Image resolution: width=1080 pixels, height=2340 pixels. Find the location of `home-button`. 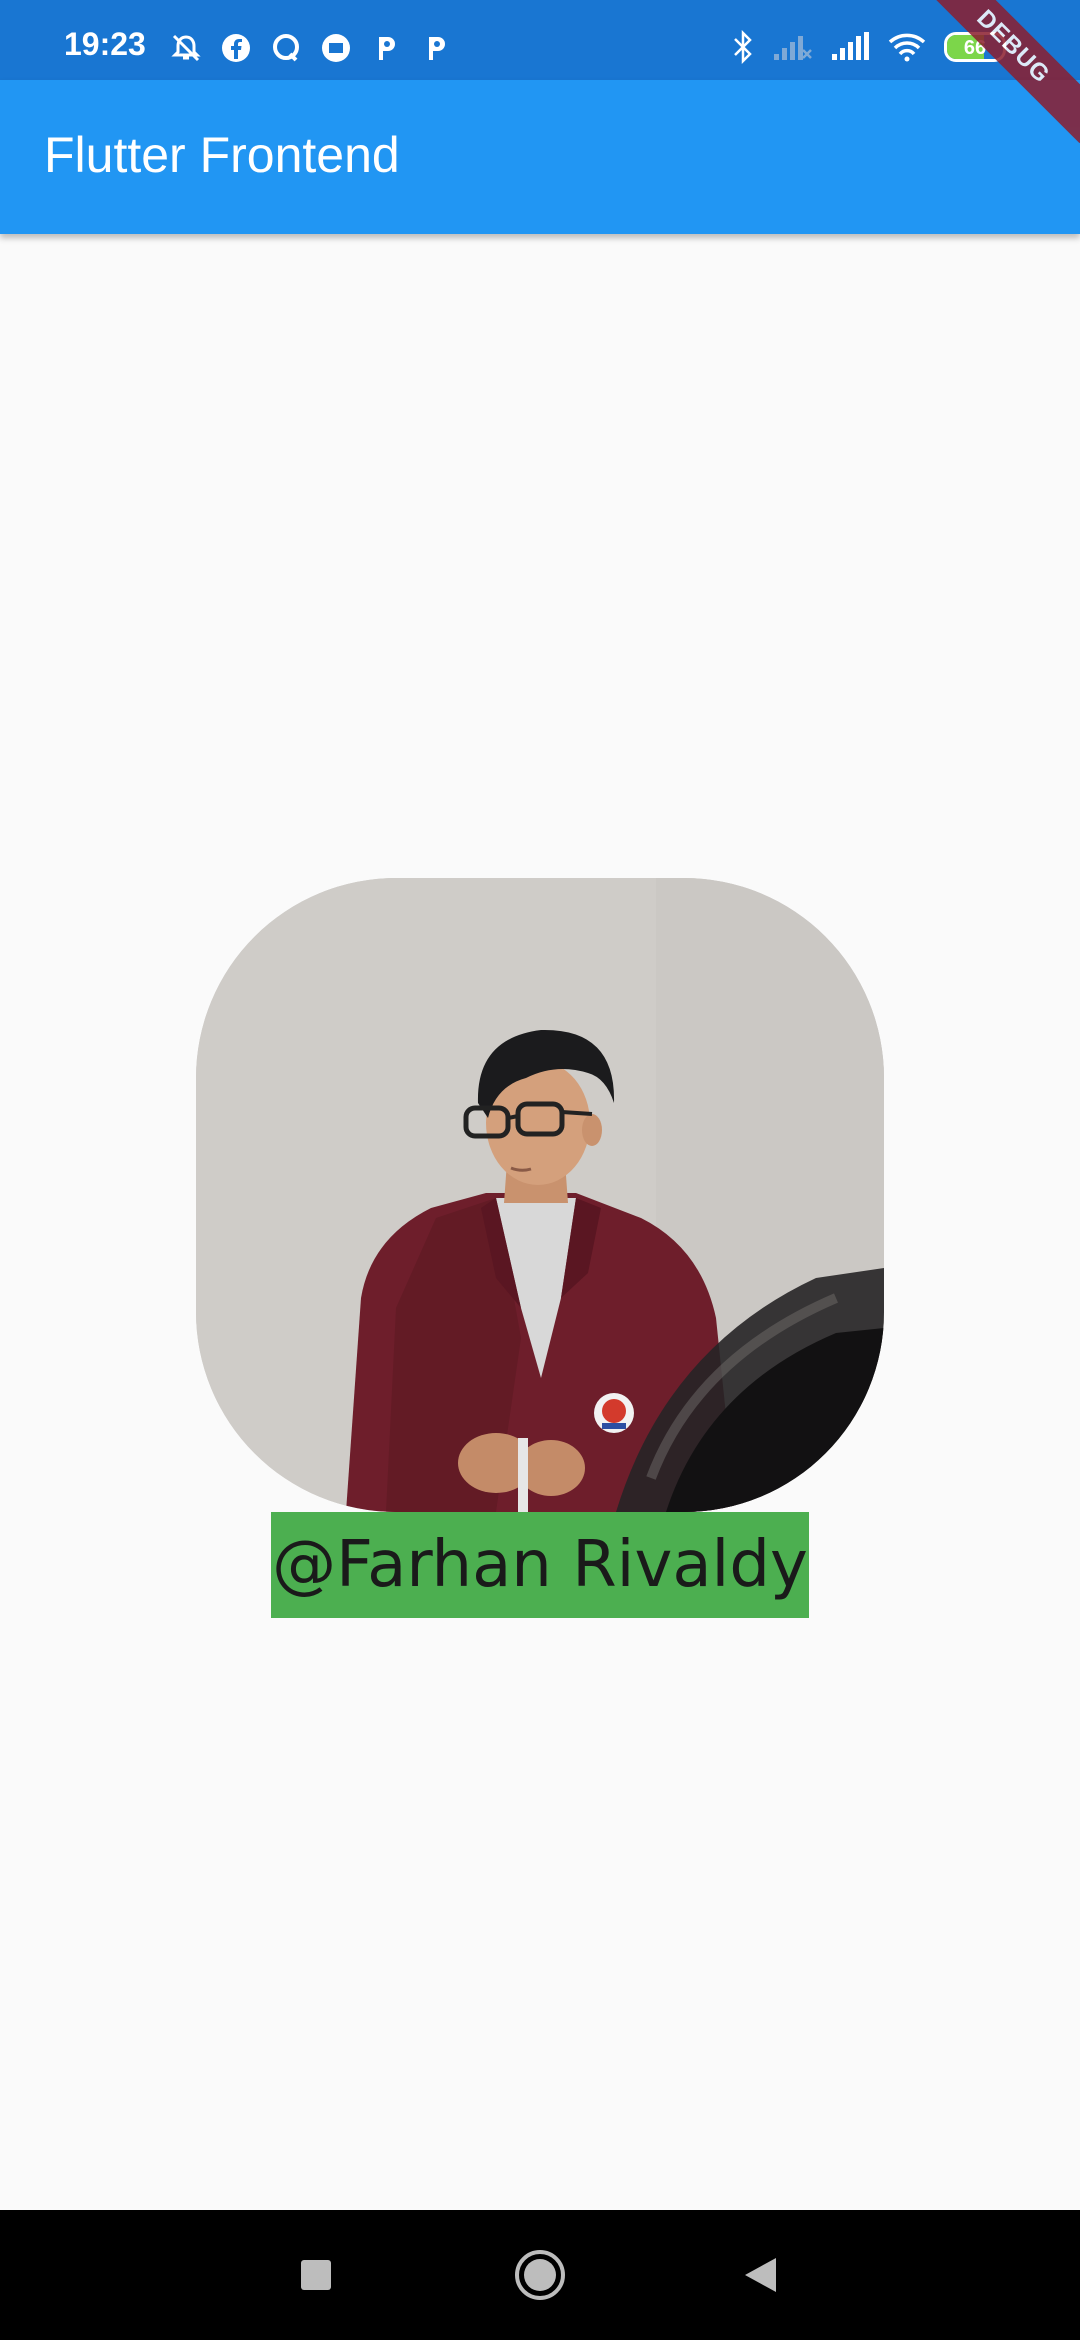

home-button is located at coordinates (540, 2275).